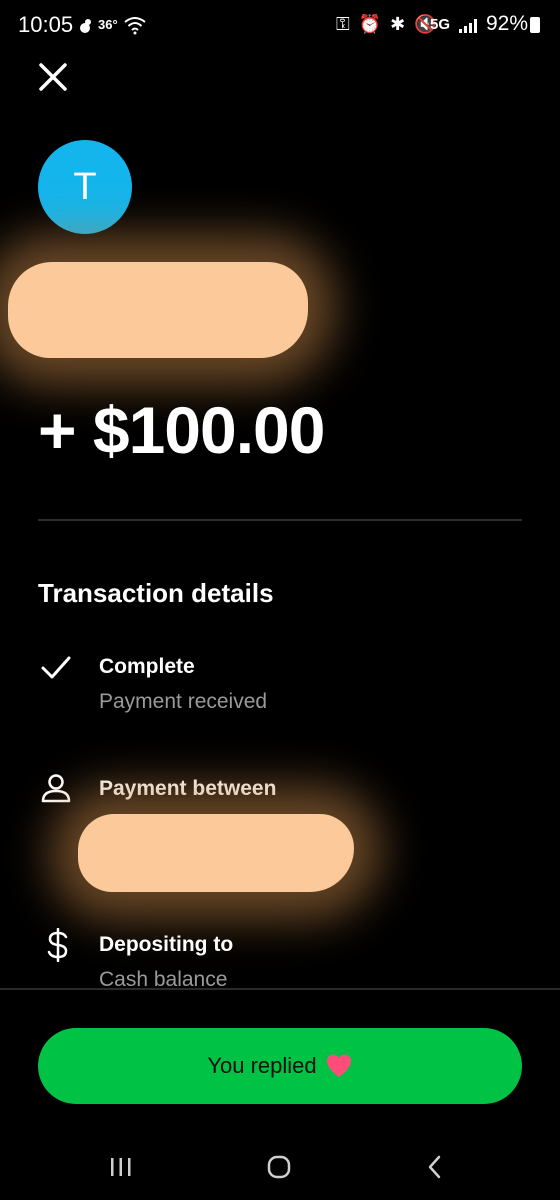 The width and height of the screenshot is (560, 1200). I want to click on replied-button: You replied, so click(280, 1066).